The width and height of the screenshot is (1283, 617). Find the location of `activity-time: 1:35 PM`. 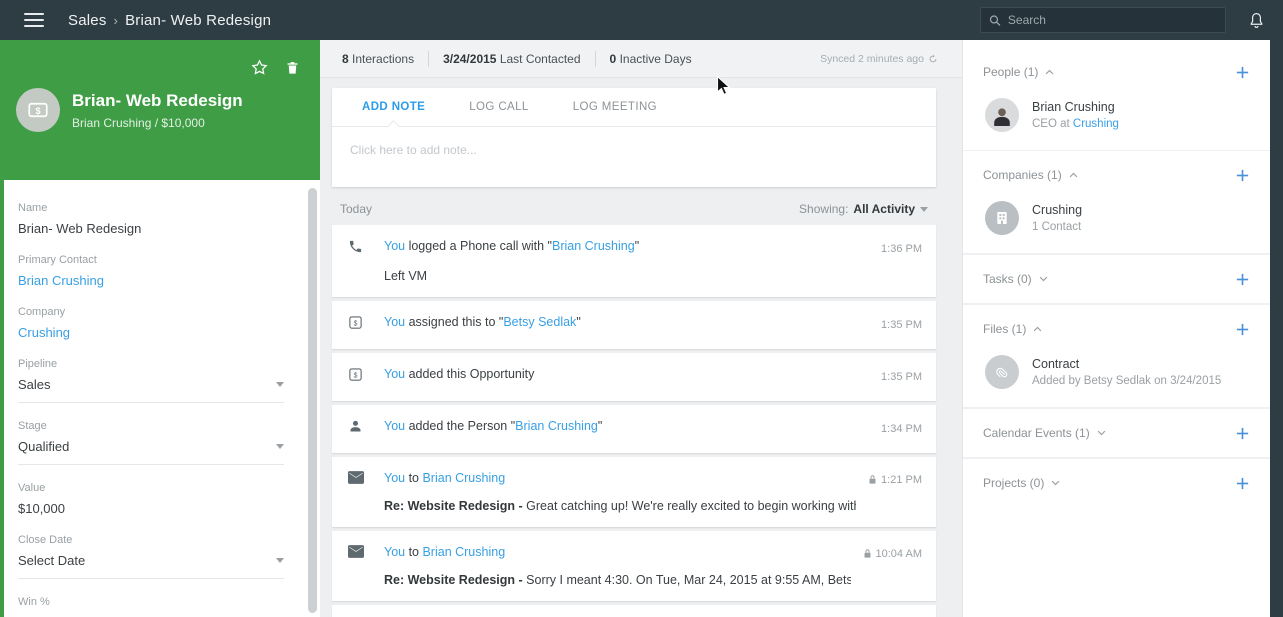

activity-time: 1:35 PM is located at coordinates (901, 324).